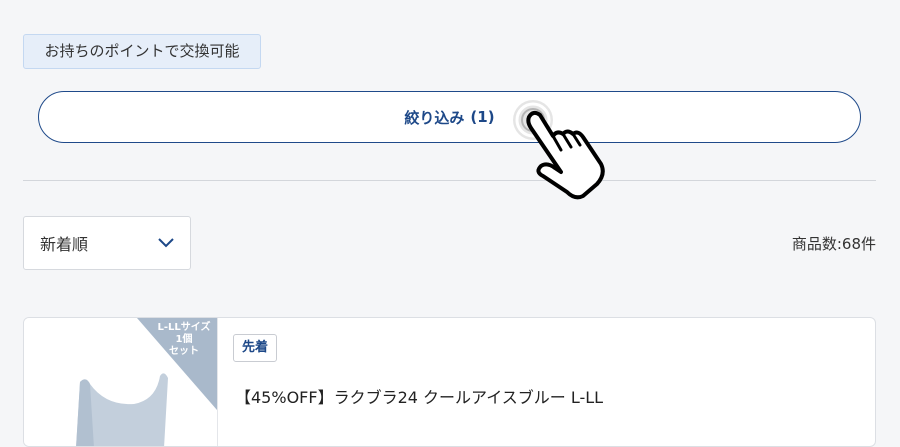 The width and height of the screenshot is (900, 447). Describe the element at coordinates (482, 117) in the screenshot. I see `filter-count: (1)` at that location.